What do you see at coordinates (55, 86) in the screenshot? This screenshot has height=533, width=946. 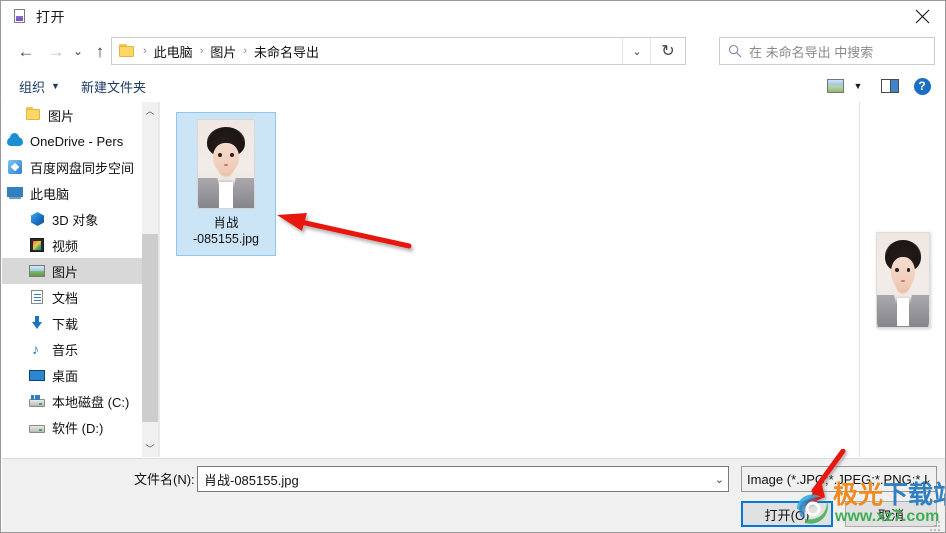 I see `chevron-down-icon: ▼` at bounding box center [55, 86].